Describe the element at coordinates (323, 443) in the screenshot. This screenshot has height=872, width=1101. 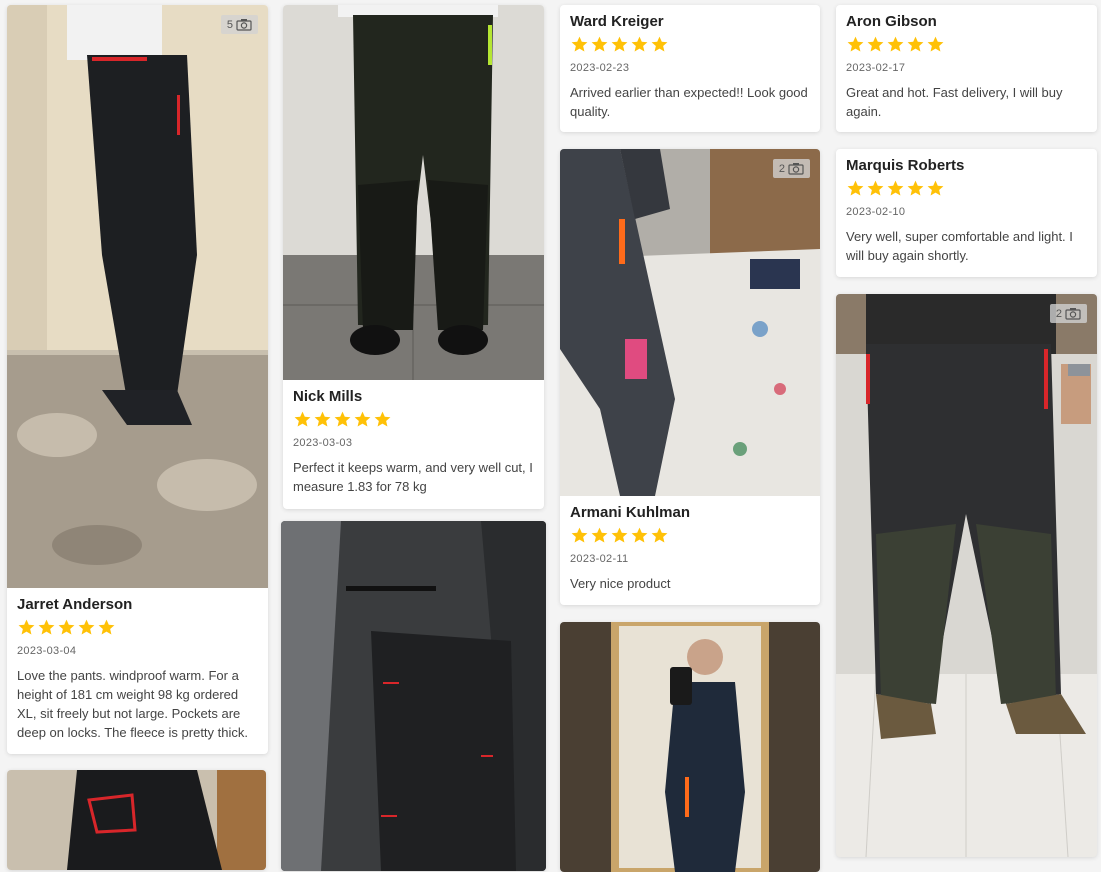
I see `review-date: 2023-03-03` at that location.